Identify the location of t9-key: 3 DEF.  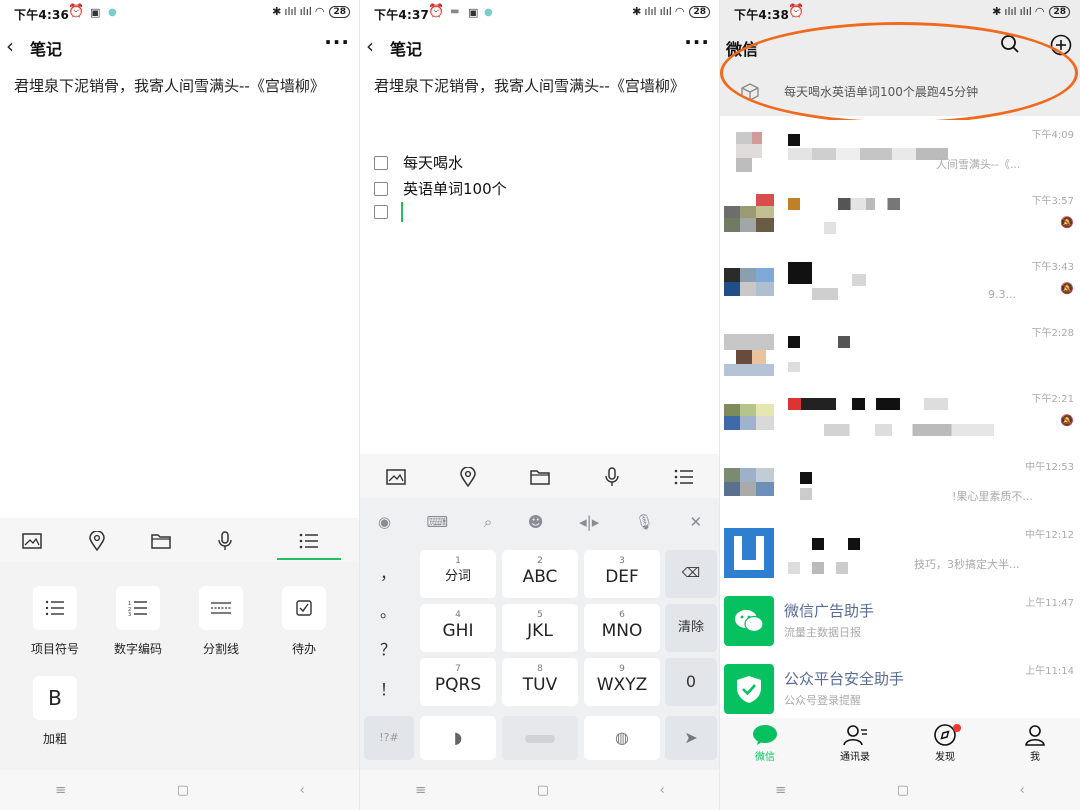
(622, 574).